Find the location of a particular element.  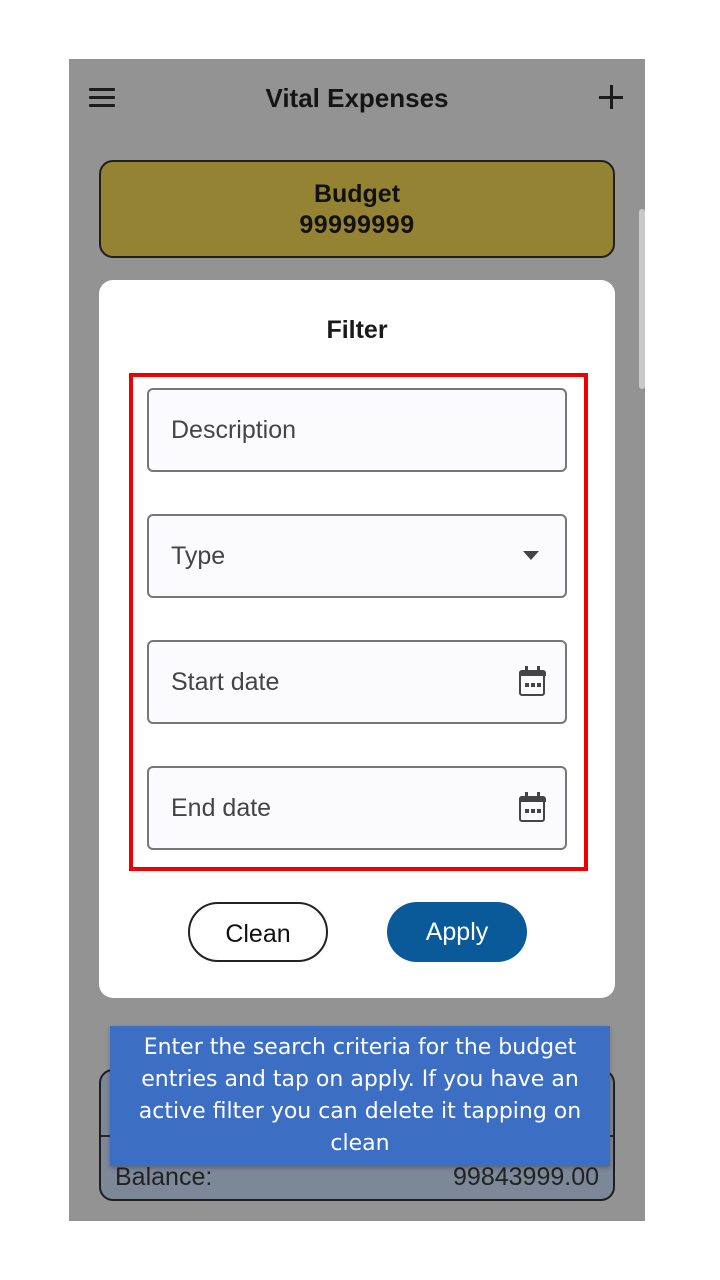

budget-label: Budget is located at coordinates (357, 194).